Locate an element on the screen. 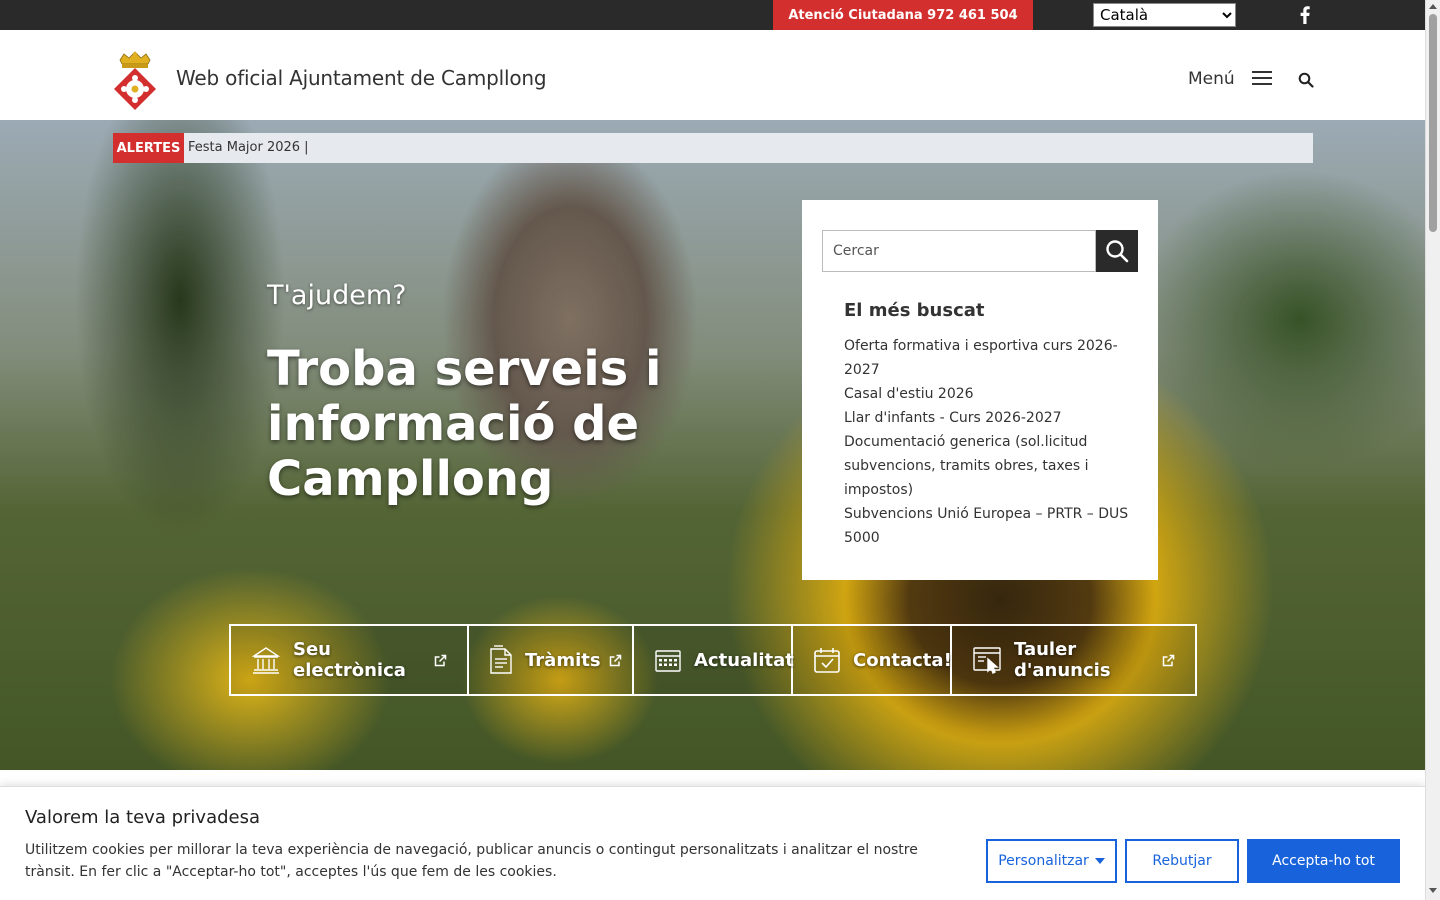  site-title: Web oficial Ajuntament de Campllong is located at coordinates (361, 78).